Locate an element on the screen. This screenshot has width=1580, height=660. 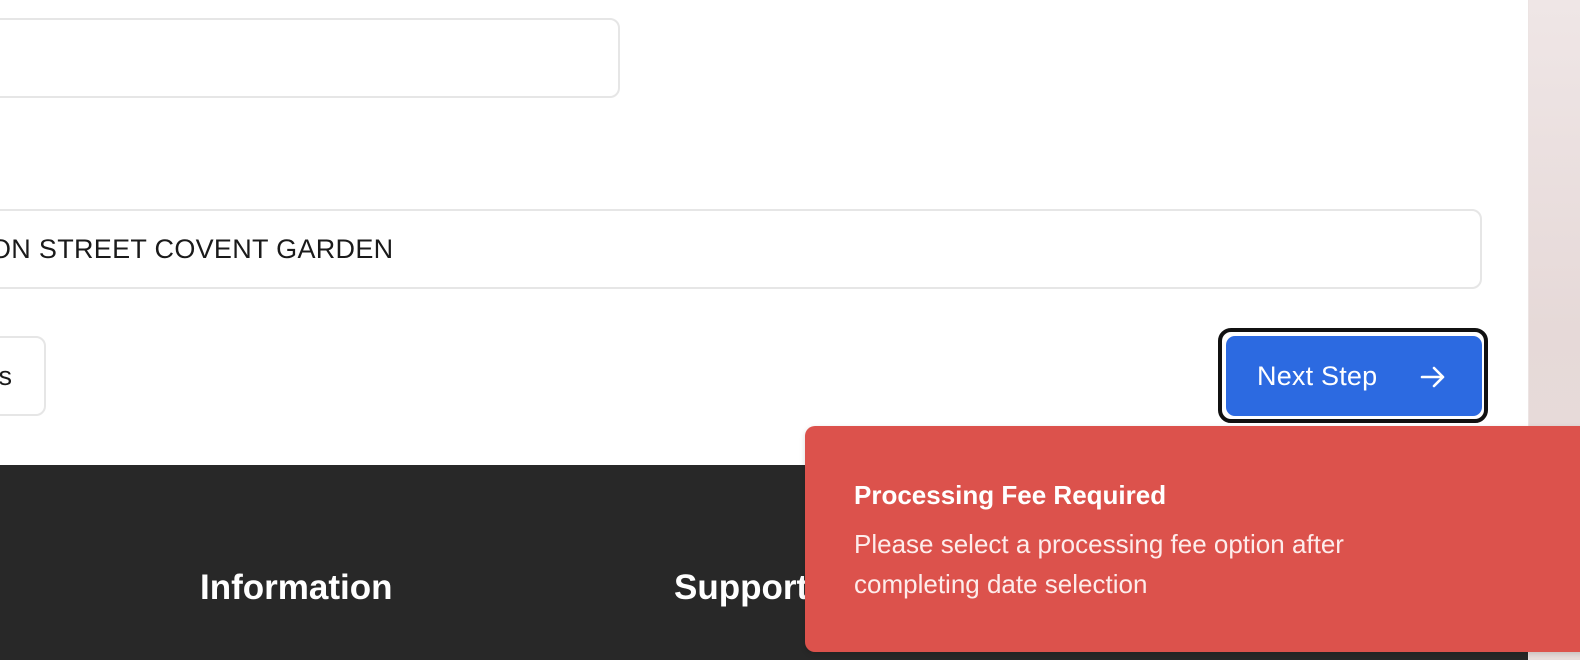
previous-button-label: s is located at coordinates (6, 376).